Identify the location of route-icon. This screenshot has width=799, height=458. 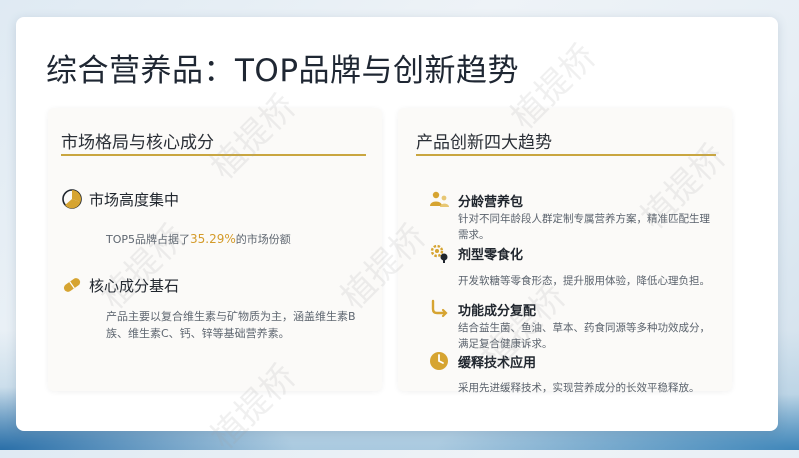
(439, 309).